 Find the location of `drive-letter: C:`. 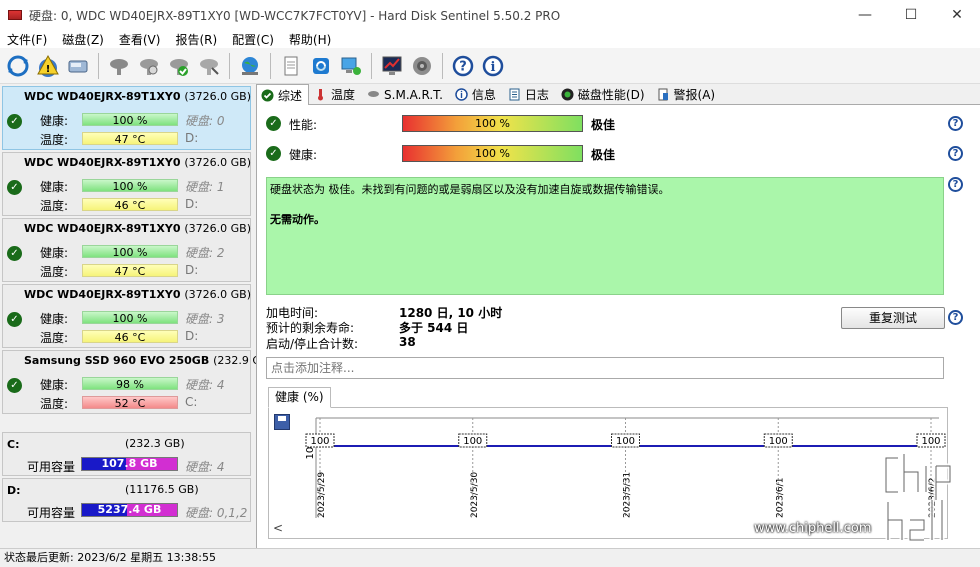

drive-letter: C: is located at coordinates (191, 402).